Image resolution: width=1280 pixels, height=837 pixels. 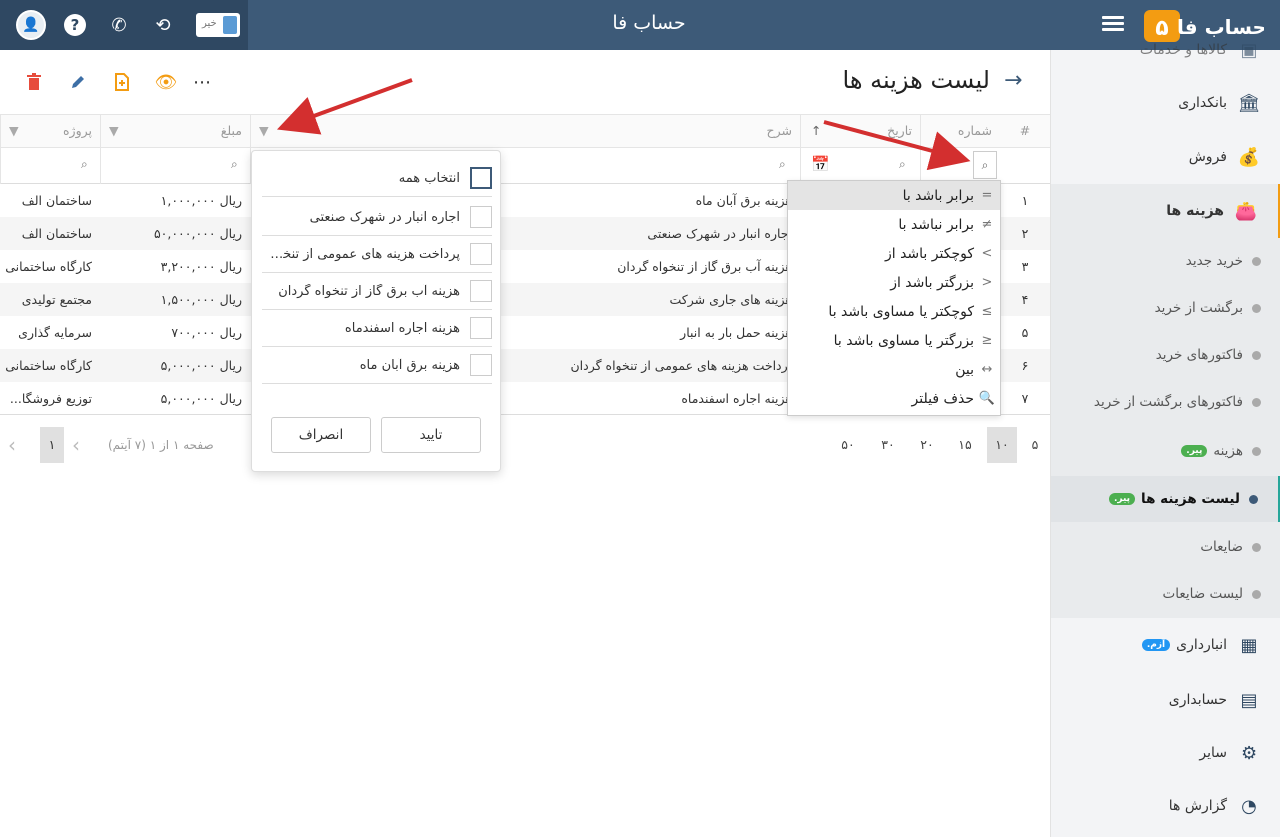 I want to click on filter-option: هزینه آب برق گاز از تنخواه گردان, so click(x=377, y=291).